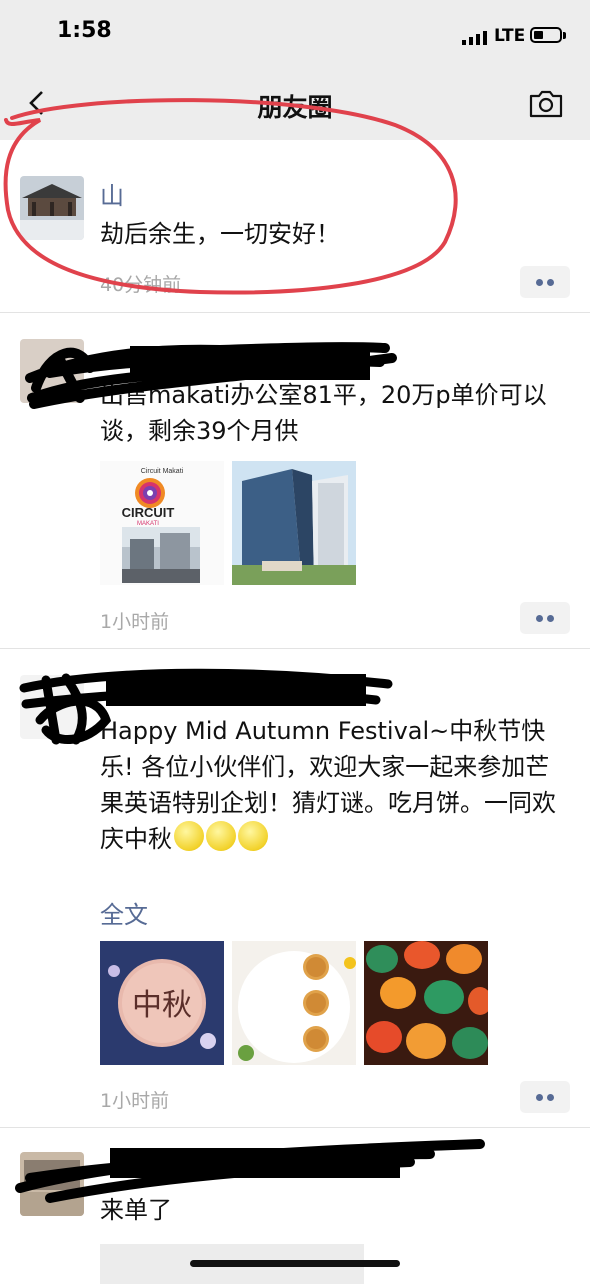 The width and height of the screenshot is (590, 1284). What do you see at coordinates (84, 30) in the screenshot?
I see `status-time: 1:58` at bounding box center [84, 30].